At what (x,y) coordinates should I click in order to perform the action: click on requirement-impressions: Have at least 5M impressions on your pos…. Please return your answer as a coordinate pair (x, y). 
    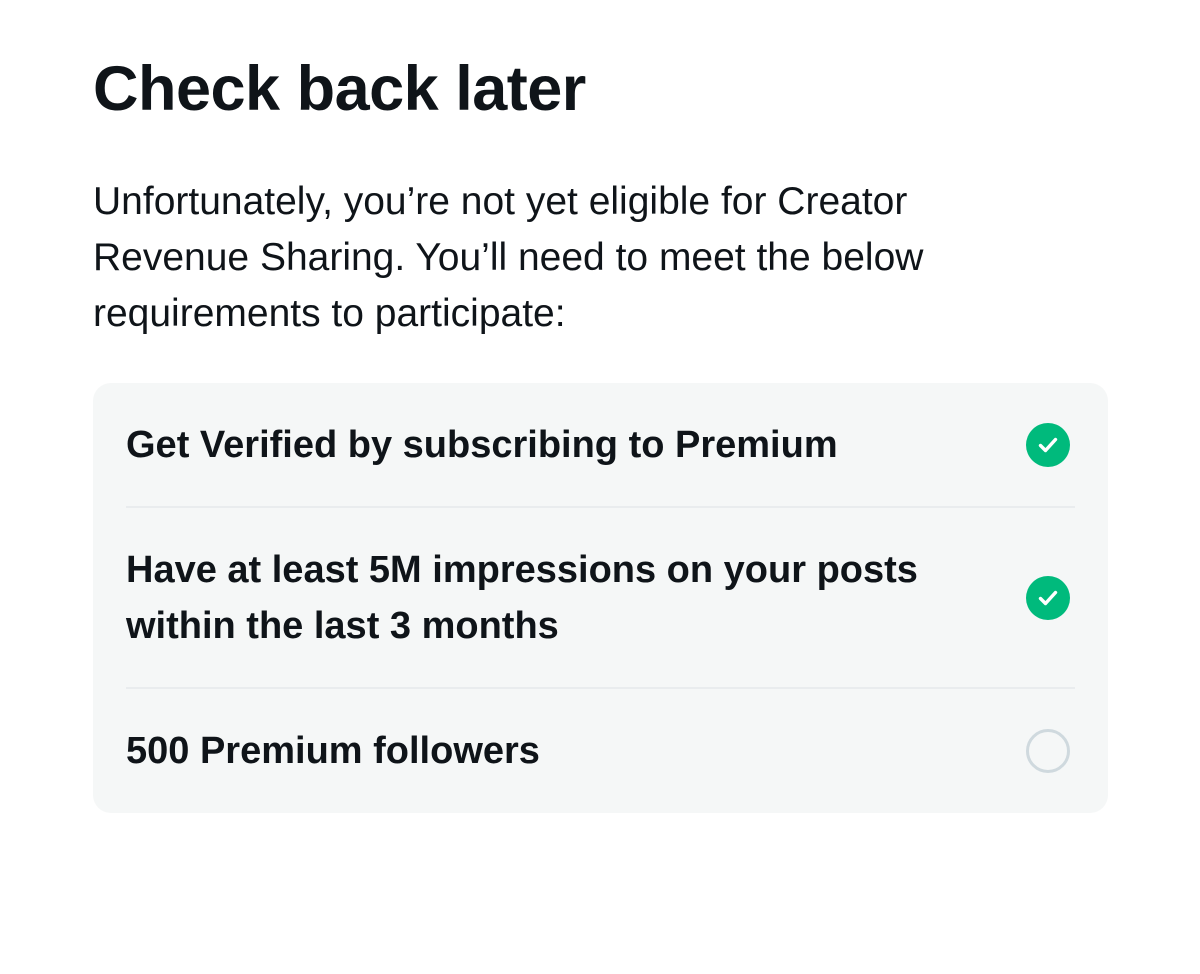
    Looking at the image, I should click on (600, 598).